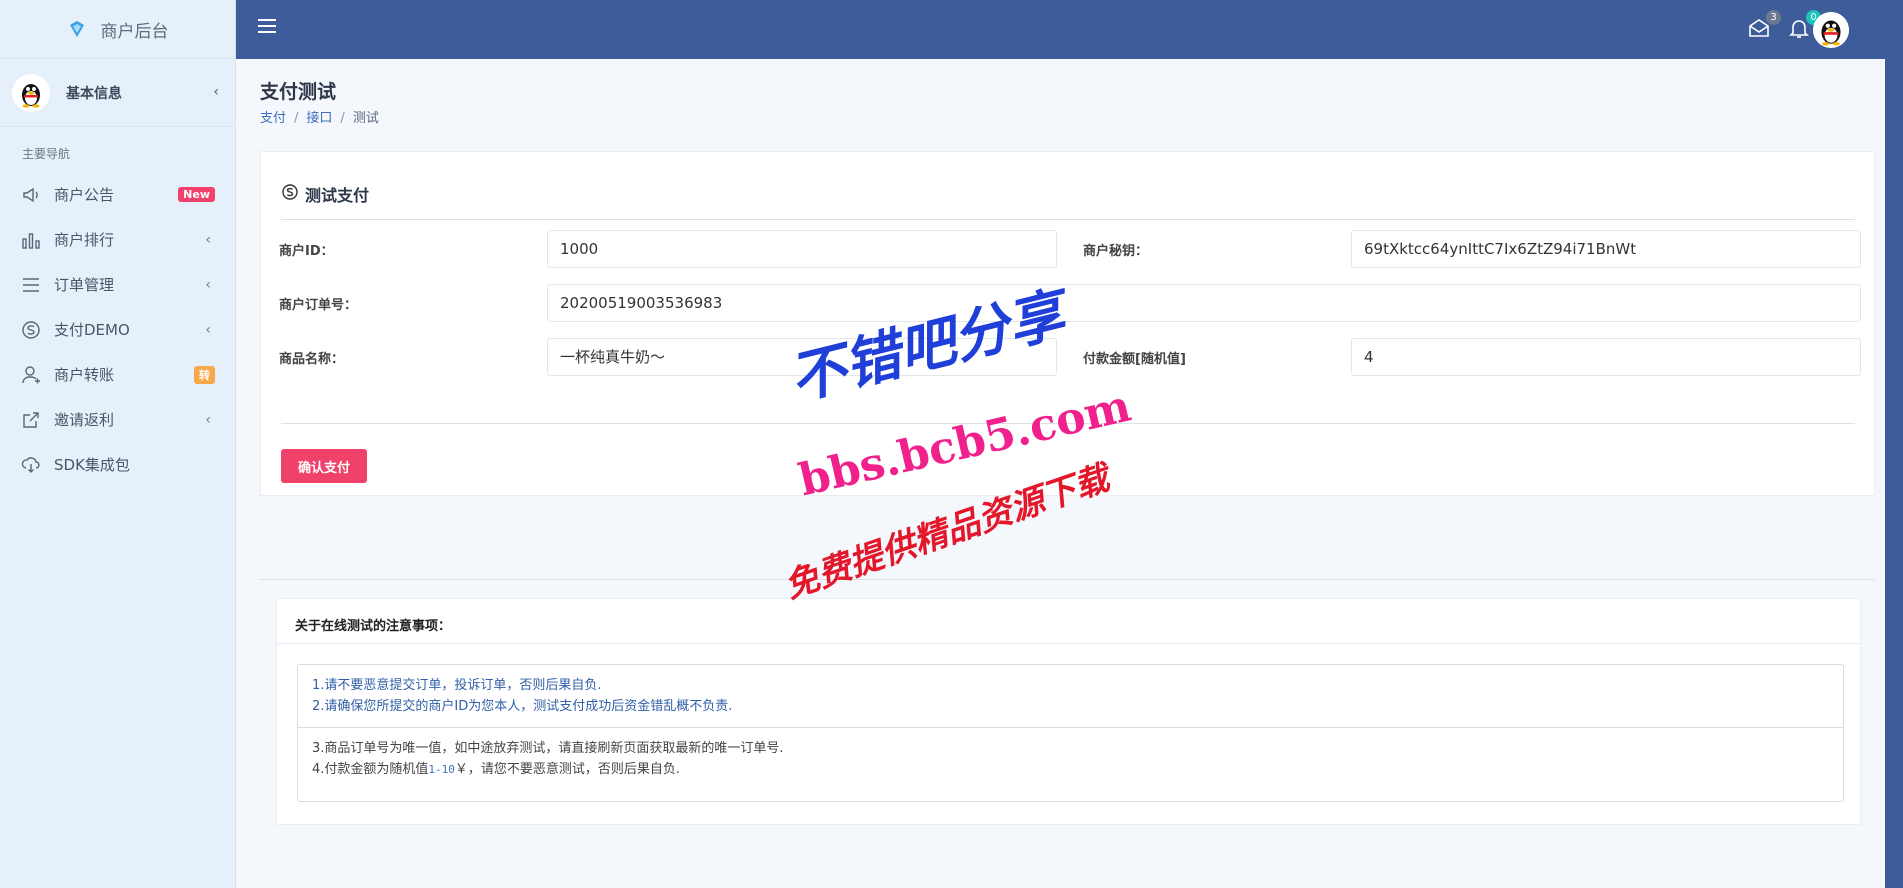  I want to click on header-avatar, so click(1831, 30).